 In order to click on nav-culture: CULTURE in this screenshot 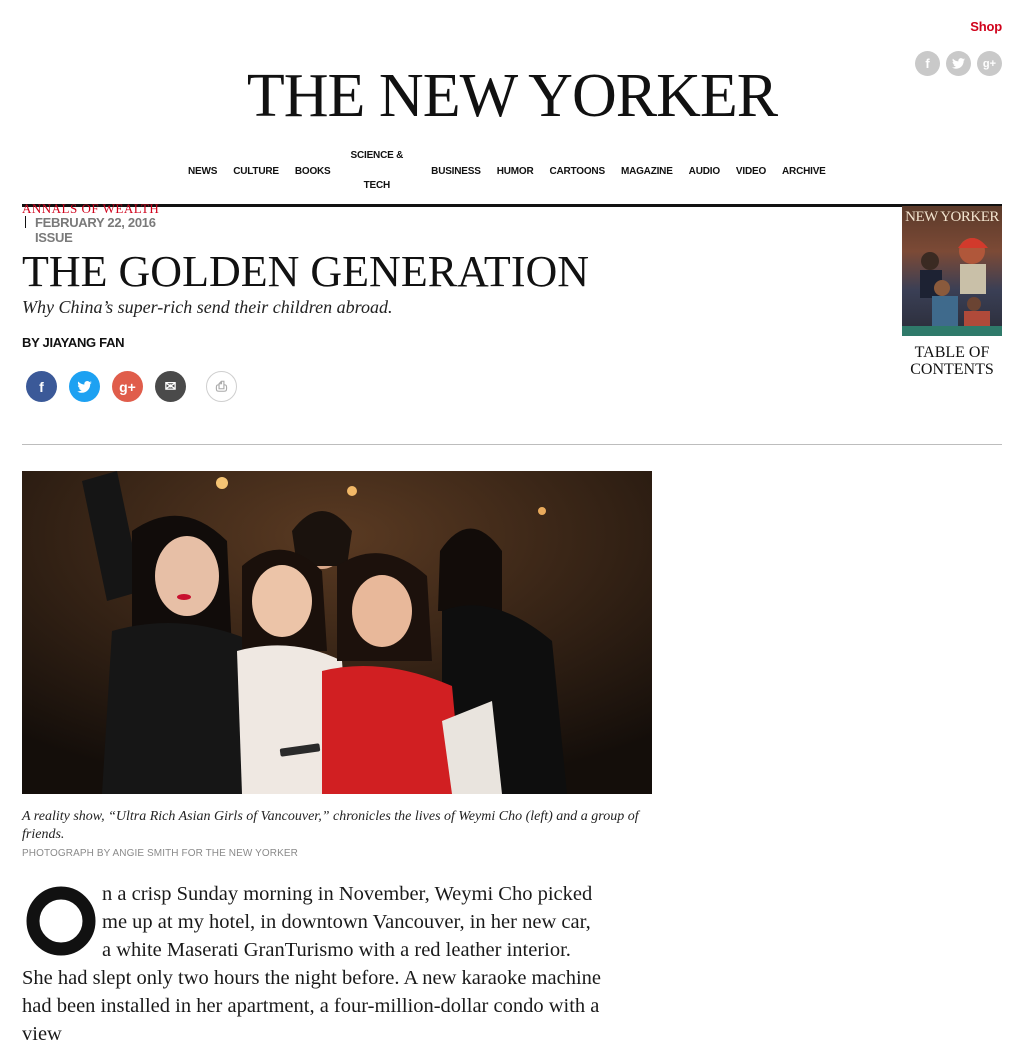, I will do `click(256, 171)`.